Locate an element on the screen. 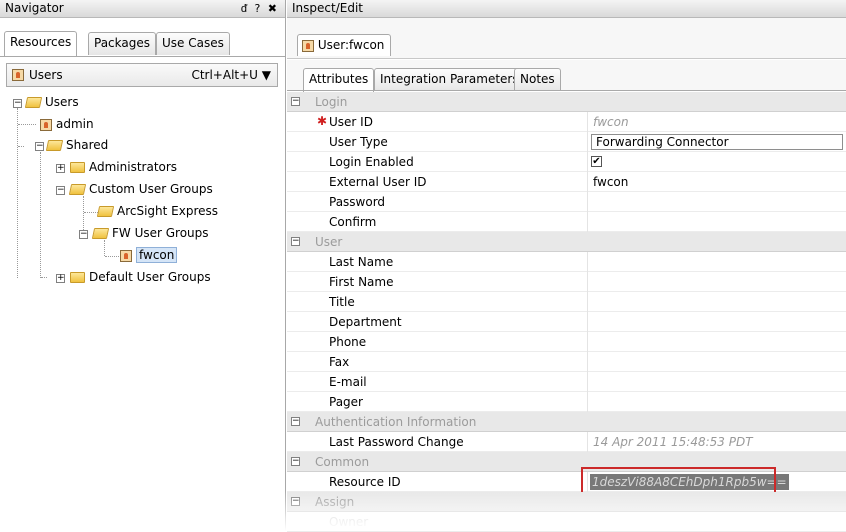 This screenshot has height=532, width=846. field-label: First Name is located at coordinates (361, 282).